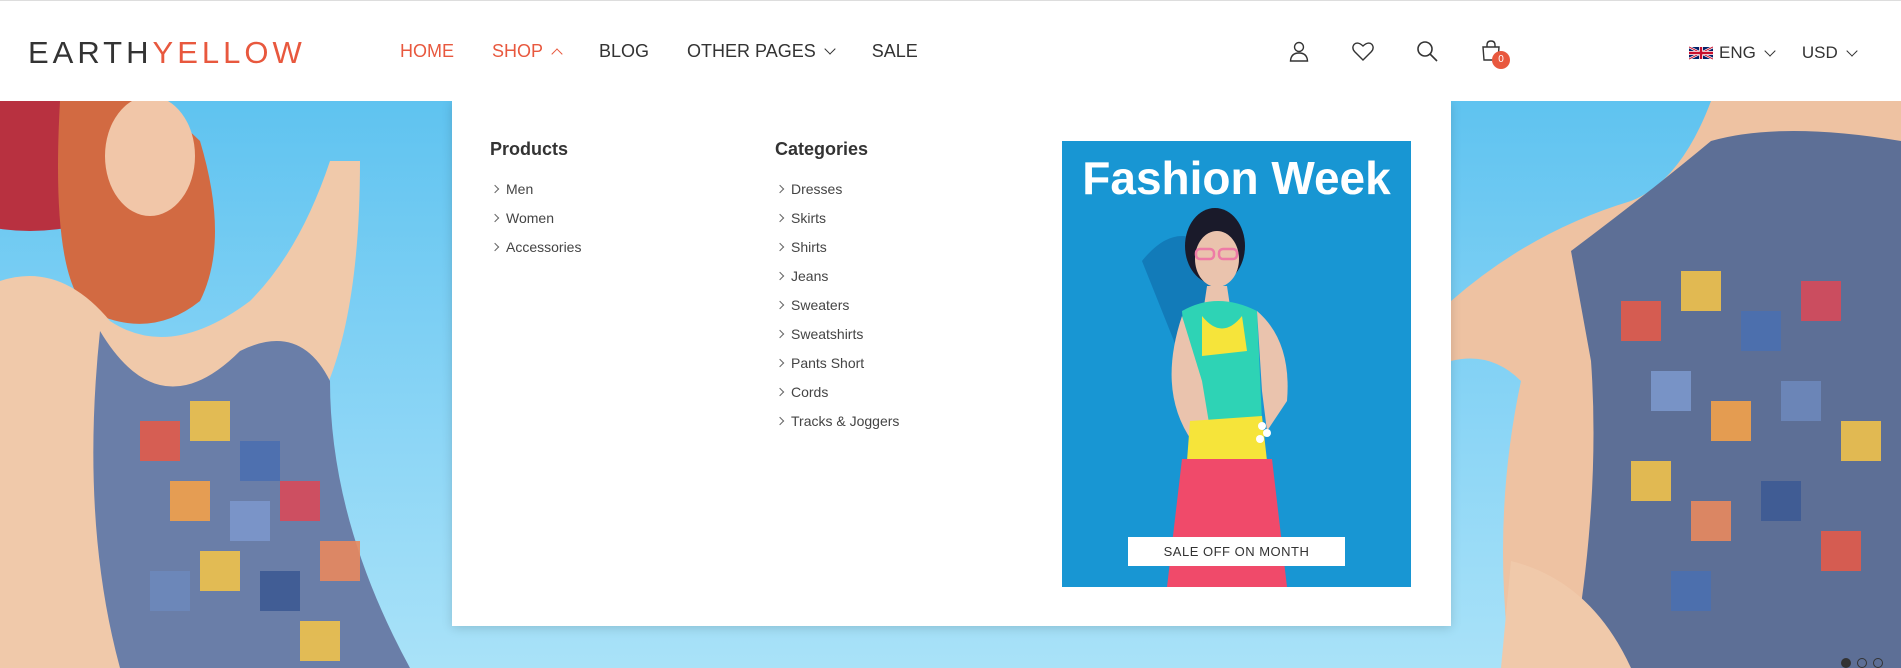 The image size is (1901, 668). I want to click on nav-blog-label: BLOG, so click(624, 51).